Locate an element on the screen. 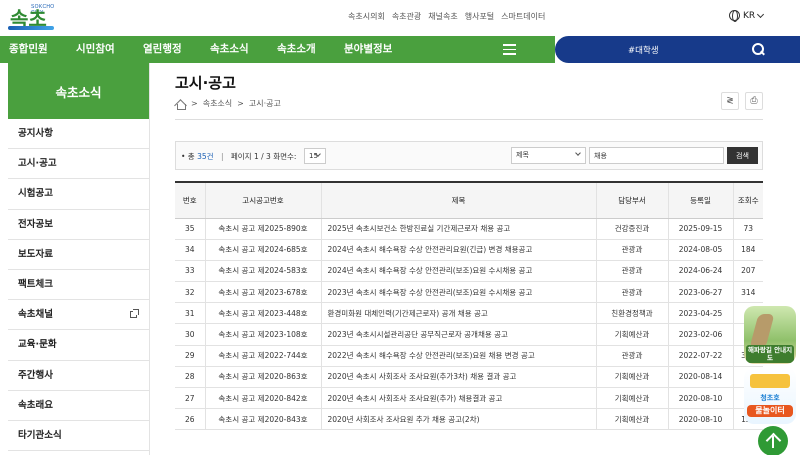 The width and height of the screenshot is (800, 455). breadcrumb: > 속초소식 > 고시·공고 is located at coordinates (228, 104).